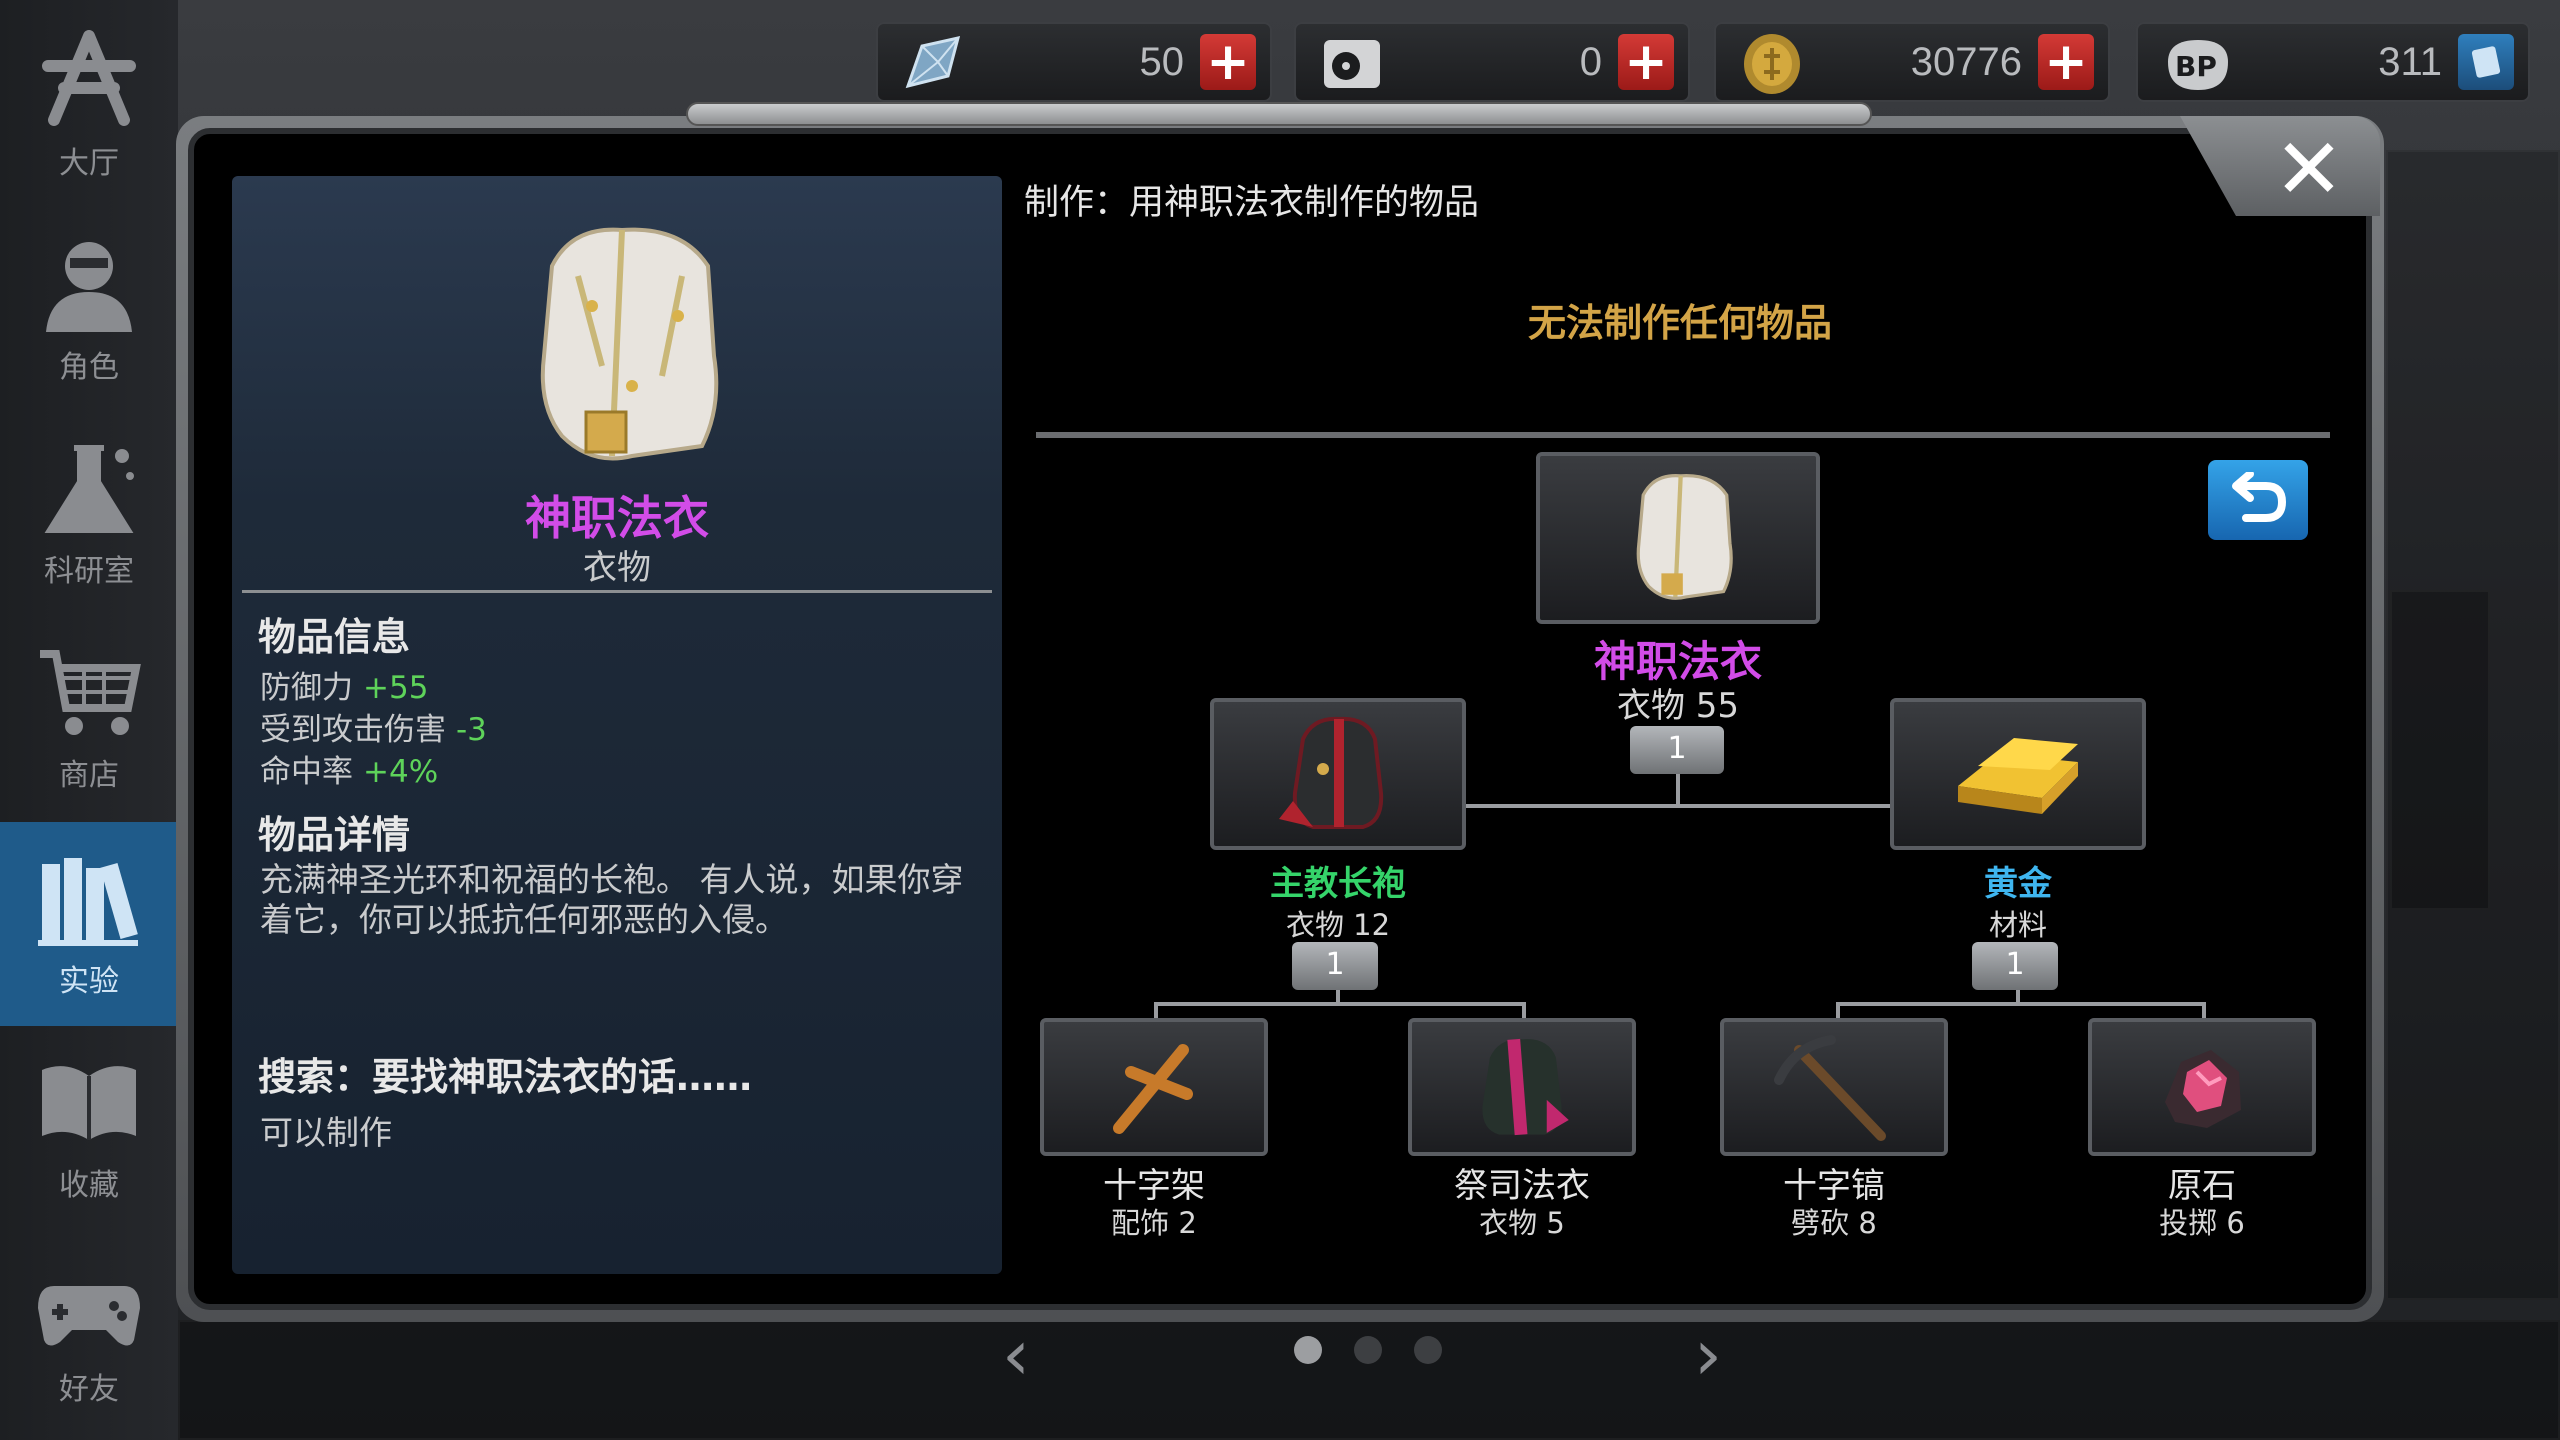  I want to click on sidebar-item-lab-experiment: 实验, so click(89, 924).